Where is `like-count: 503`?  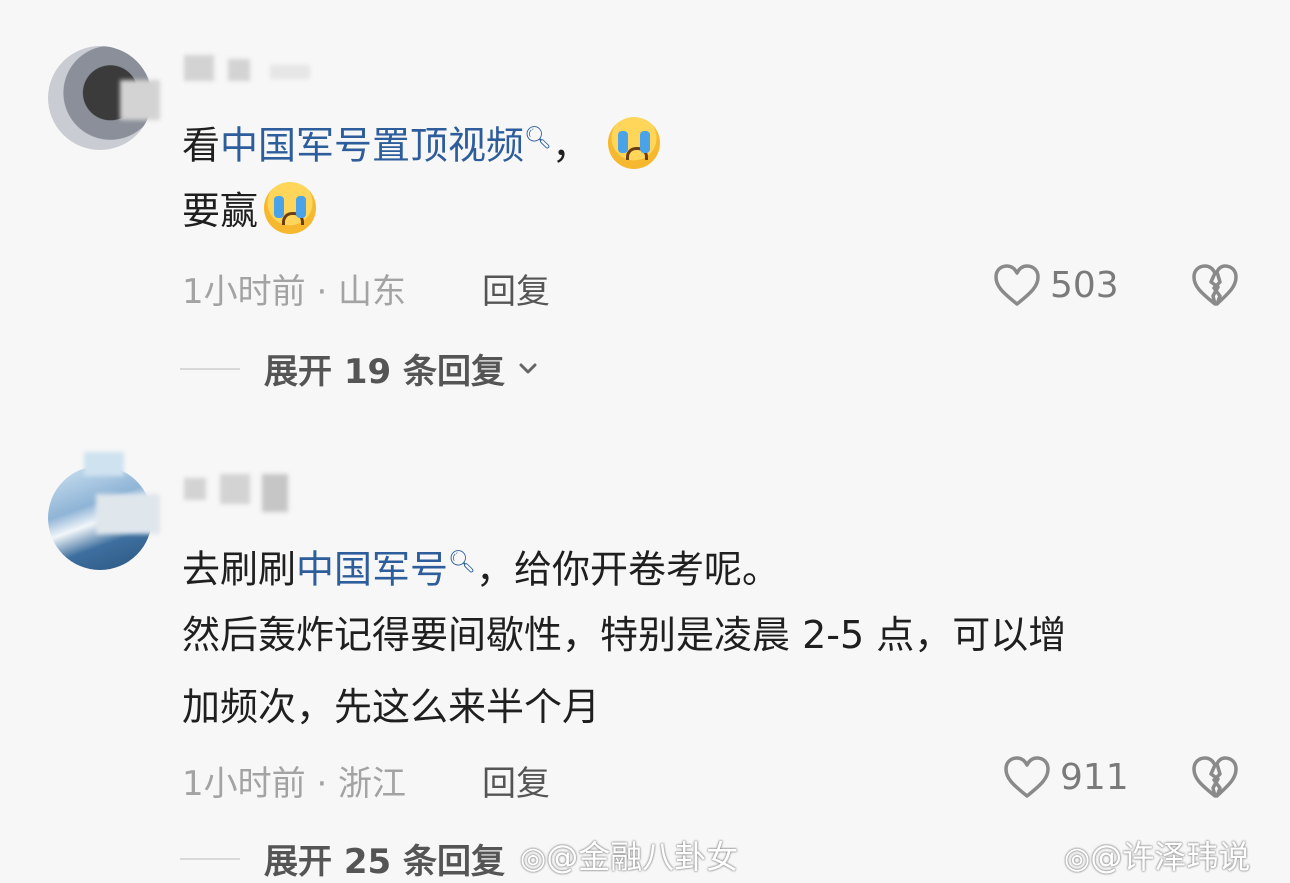
like-count: 503 is located at coordinates (1084, 285).